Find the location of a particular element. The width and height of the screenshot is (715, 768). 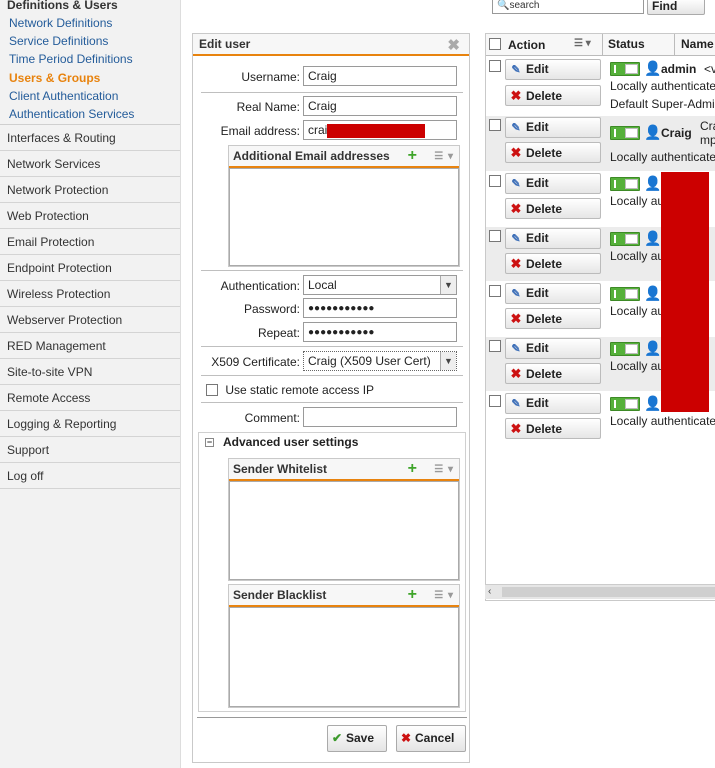

x509-value: Craig (X509 User Cert) is located at coordinates (369, 361).